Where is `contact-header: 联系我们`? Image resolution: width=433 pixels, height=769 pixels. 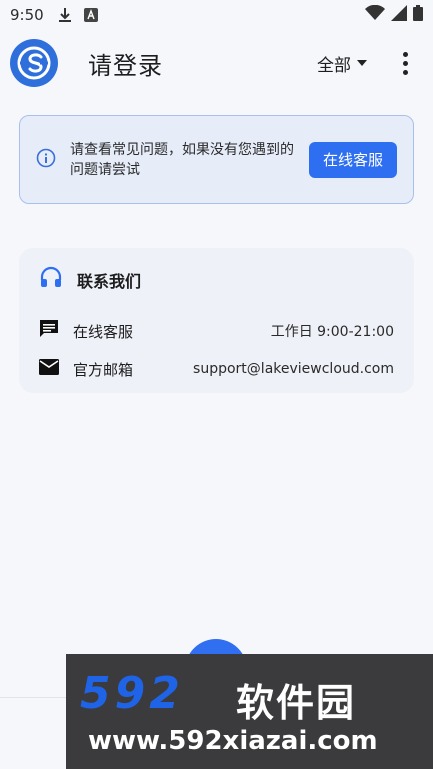 contact-header: 联系我们 is located at coordinates (216, 280).